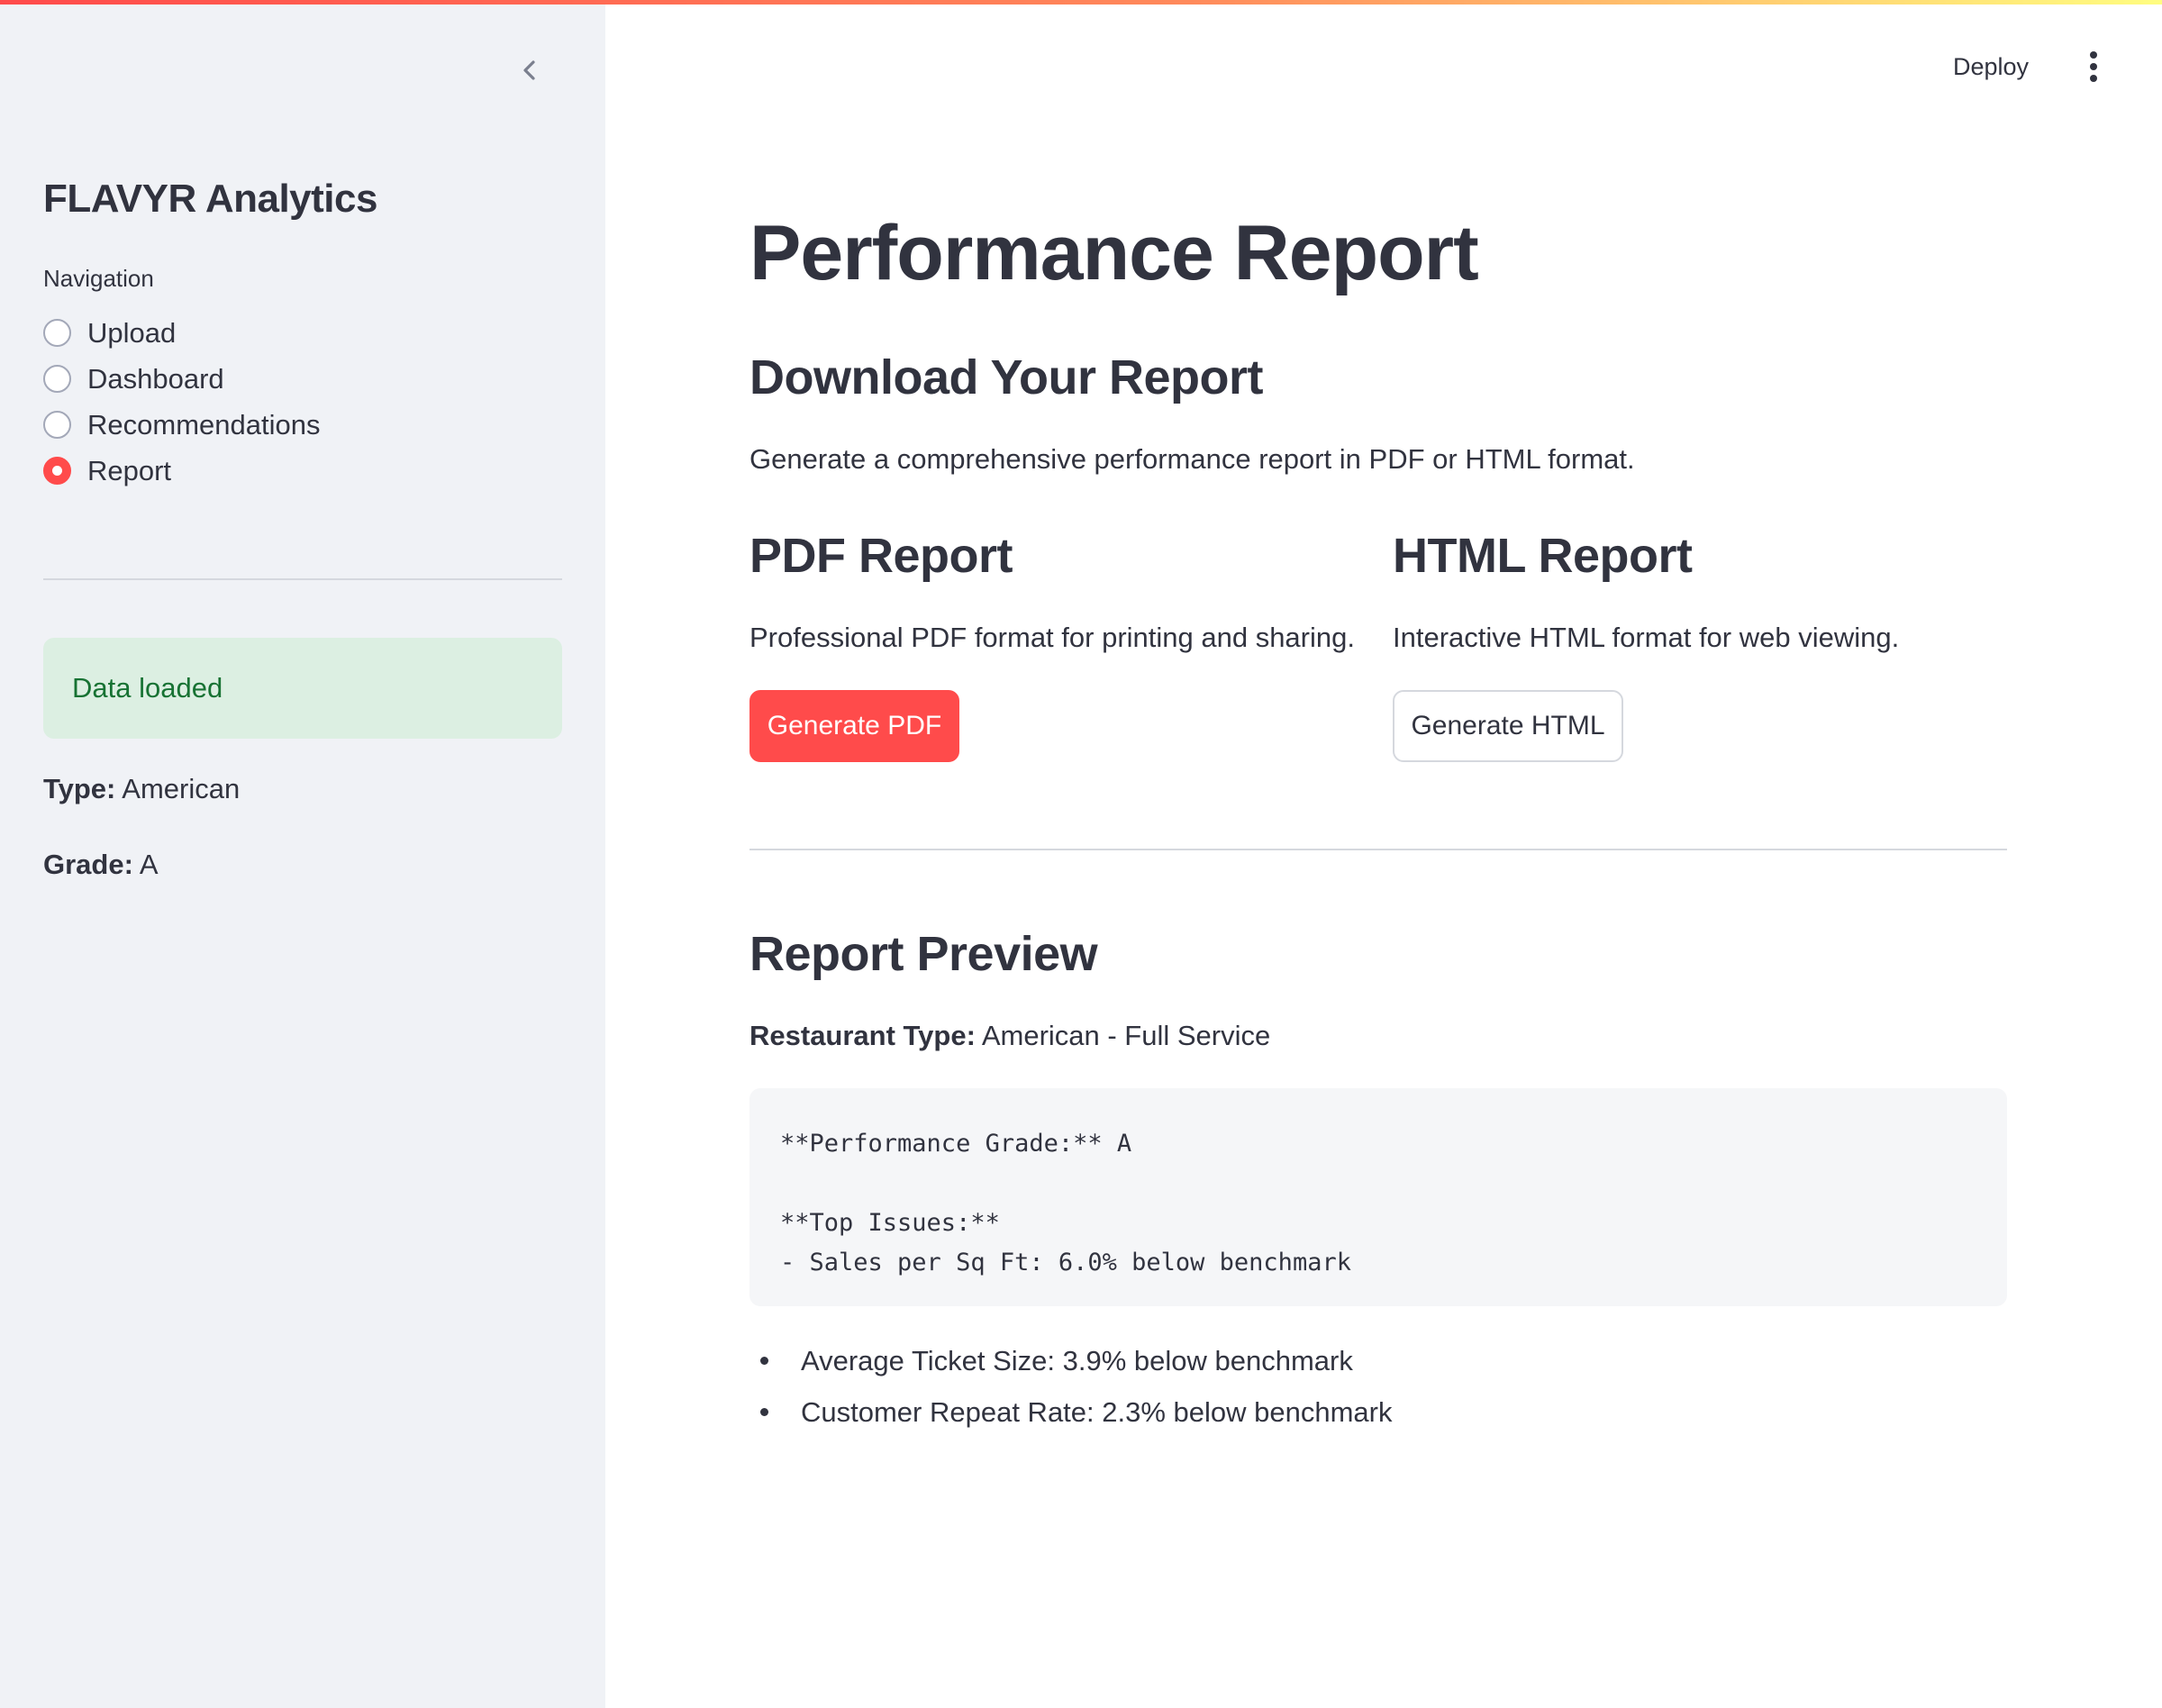 The image size is (2162, 1708). Describe the element at coordinates (181, 333) in the screenshot. I see `nav-radio-upload: Upload` at that location.